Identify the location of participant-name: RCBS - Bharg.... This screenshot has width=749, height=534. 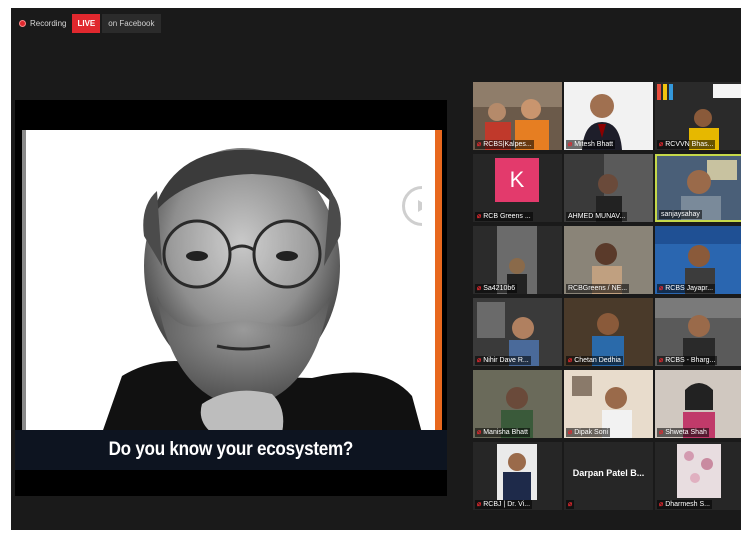
(690, 360).